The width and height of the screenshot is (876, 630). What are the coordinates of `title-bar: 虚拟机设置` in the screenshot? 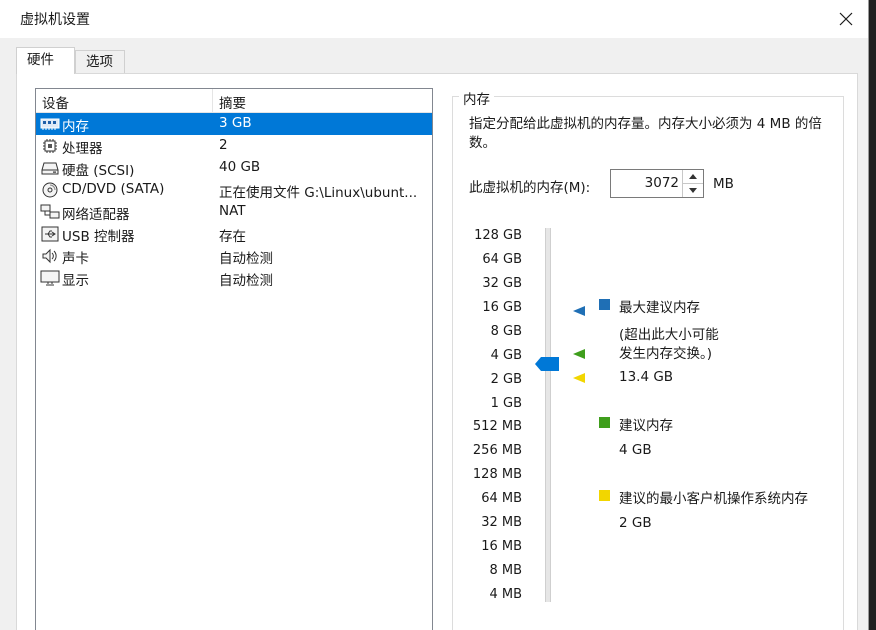 It's located at (434, 19).